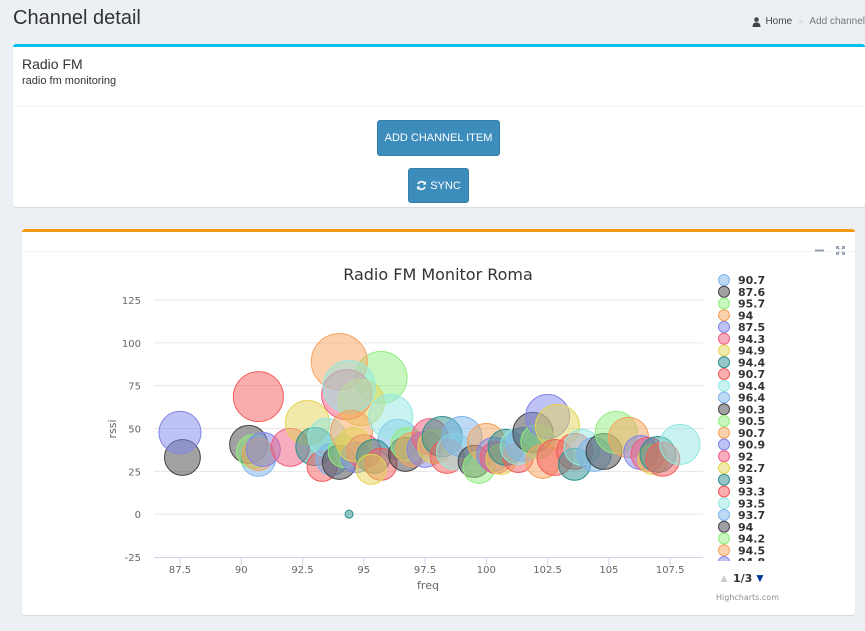 This screenshot has width=865, height=631. What do you see at coordinates (428, 585) in the screenshot?
I see `x-axis-title: freq` at bounding box center [428, 585].